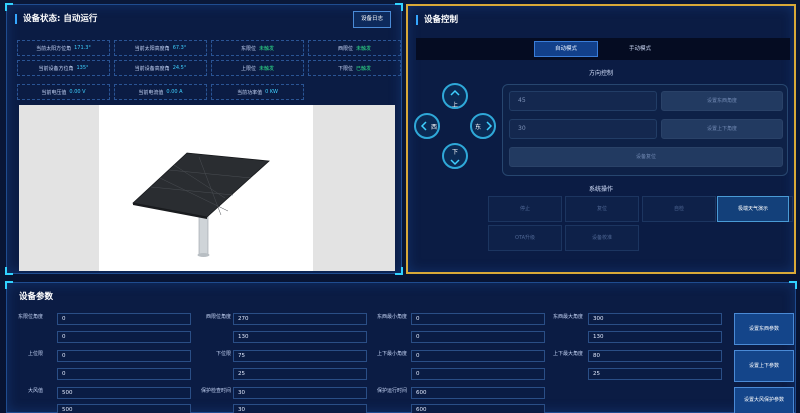 This screenshot has width=800, height=413. I want to click on status-cell-sun-azimuth: 当前太阳方位角 171.3°, so click(63, 48).